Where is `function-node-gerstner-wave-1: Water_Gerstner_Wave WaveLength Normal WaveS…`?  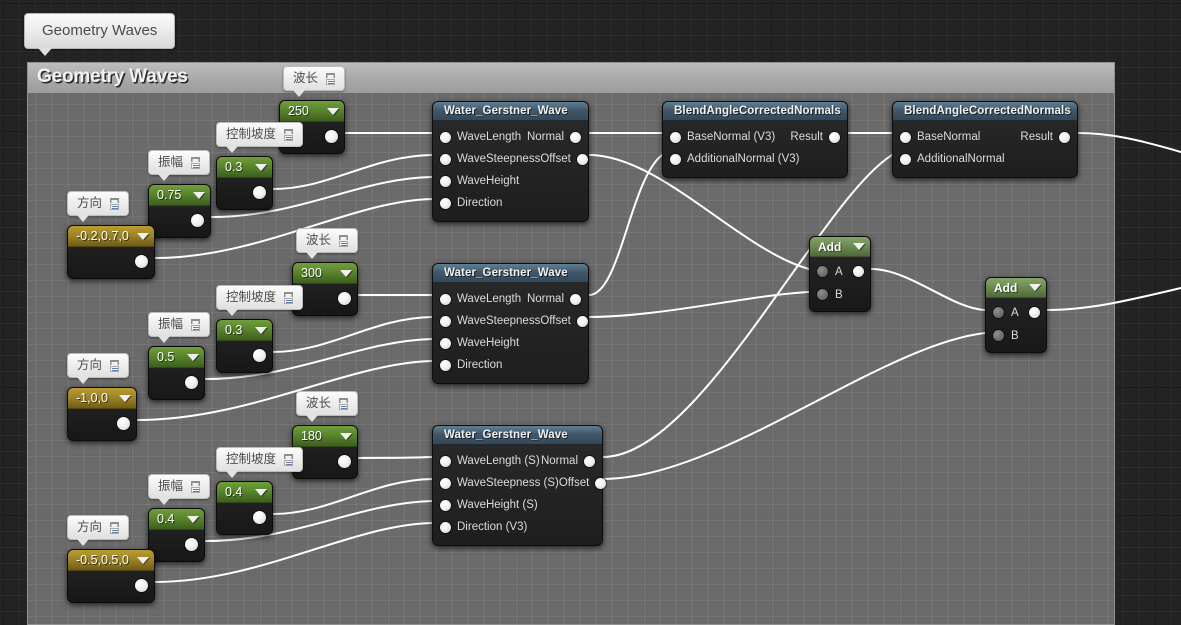 function-node-gerstner-wave-1: Water_Gerstner_Wave WaveLength Normal WaveS… is located at coordinates (510, 161).